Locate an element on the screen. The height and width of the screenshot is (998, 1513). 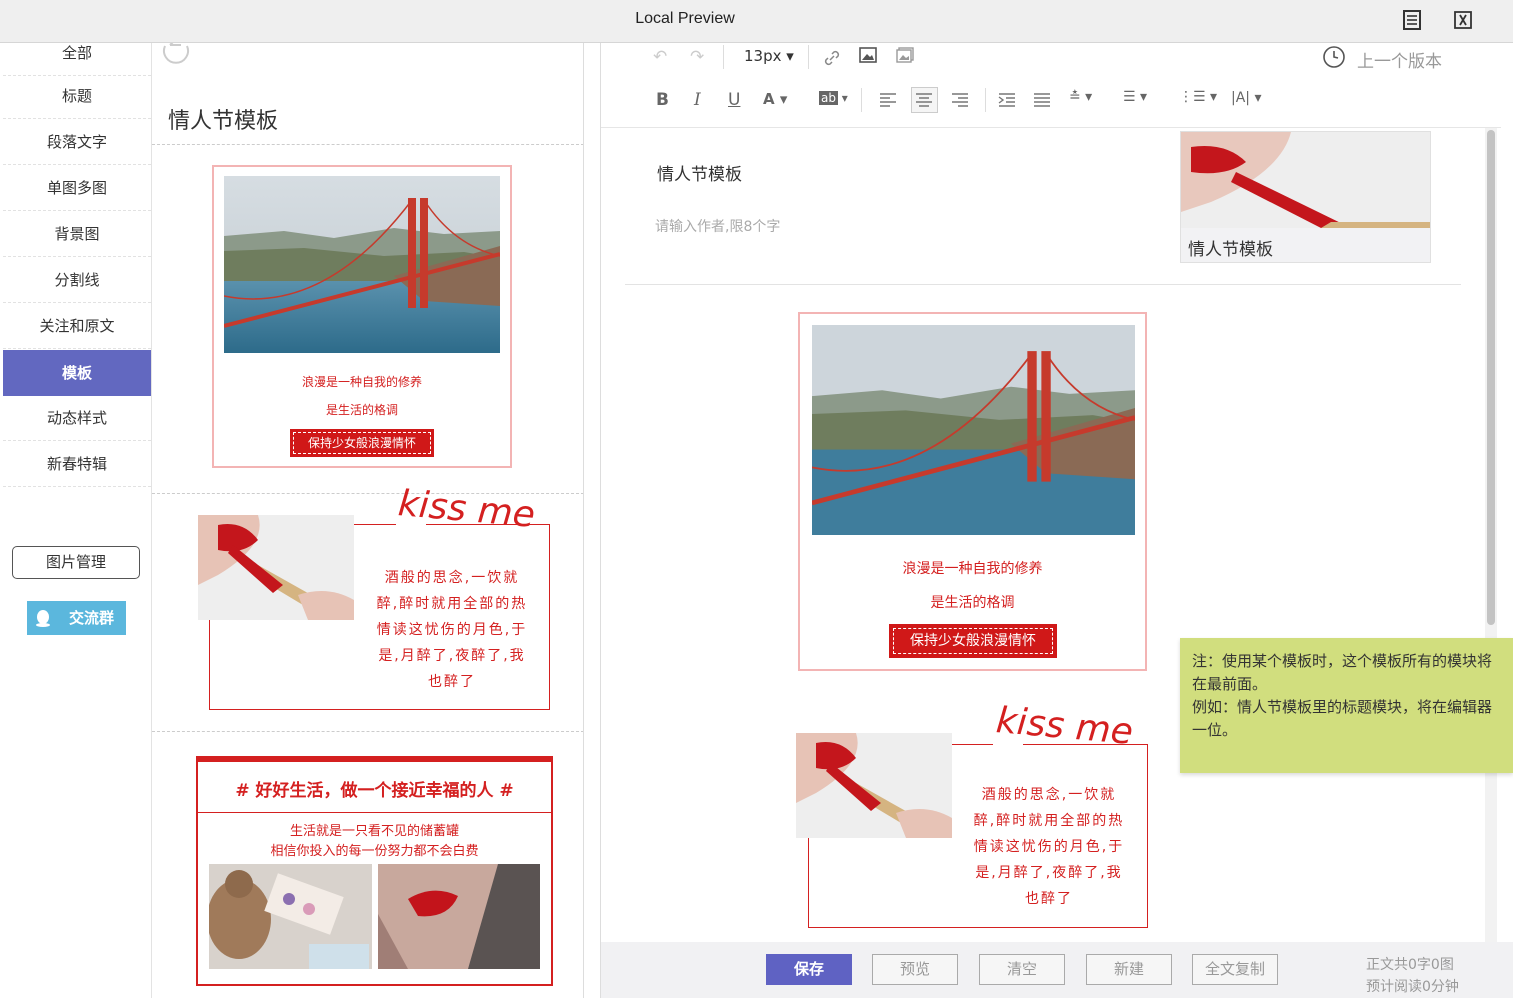
card3-line2: 相信你投入的每一份努力都不会白费 is located at coordinates (374, 851).